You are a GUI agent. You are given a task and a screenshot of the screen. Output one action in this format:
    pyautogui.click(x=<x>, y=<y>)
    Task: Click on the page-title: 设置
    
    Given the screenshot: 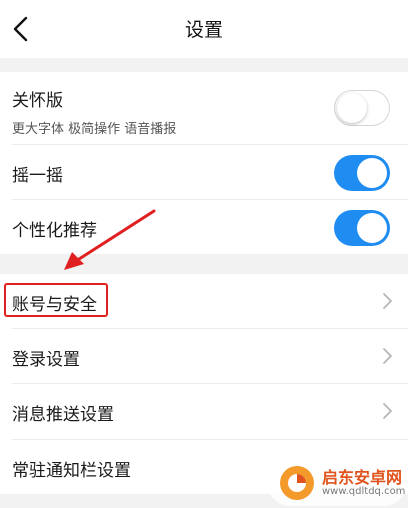 What is the action you would take?
    pyautogui.click(x=203, y=30)
    